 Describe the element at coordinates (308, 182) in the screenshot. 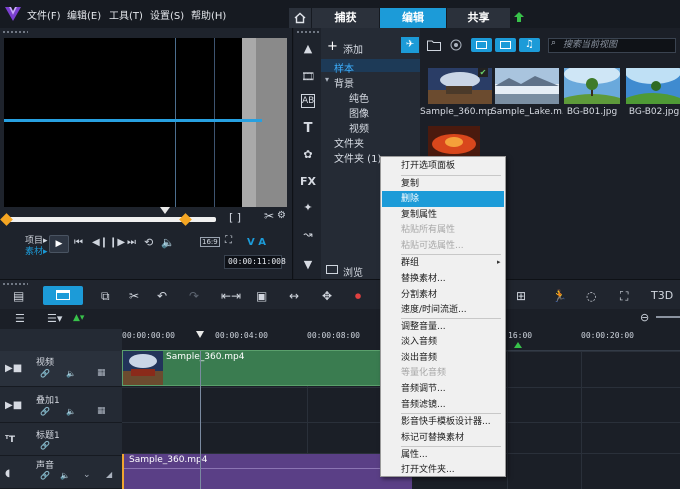

I see `fx-icon: FX` at that location.